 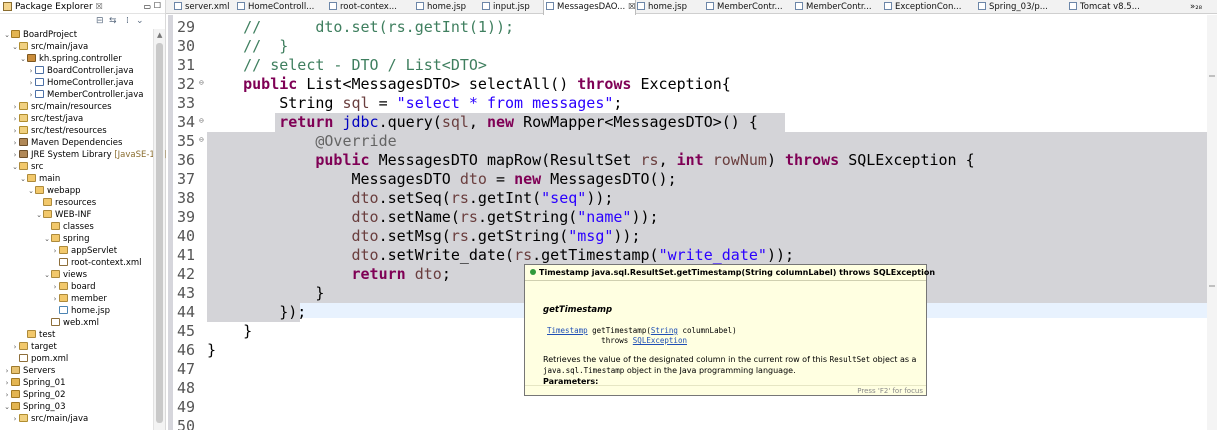 What do you see at coordinates (76, 119) in the screenshot?
I see `tree-item: › src/test/java` at bounding box center [76, 119].